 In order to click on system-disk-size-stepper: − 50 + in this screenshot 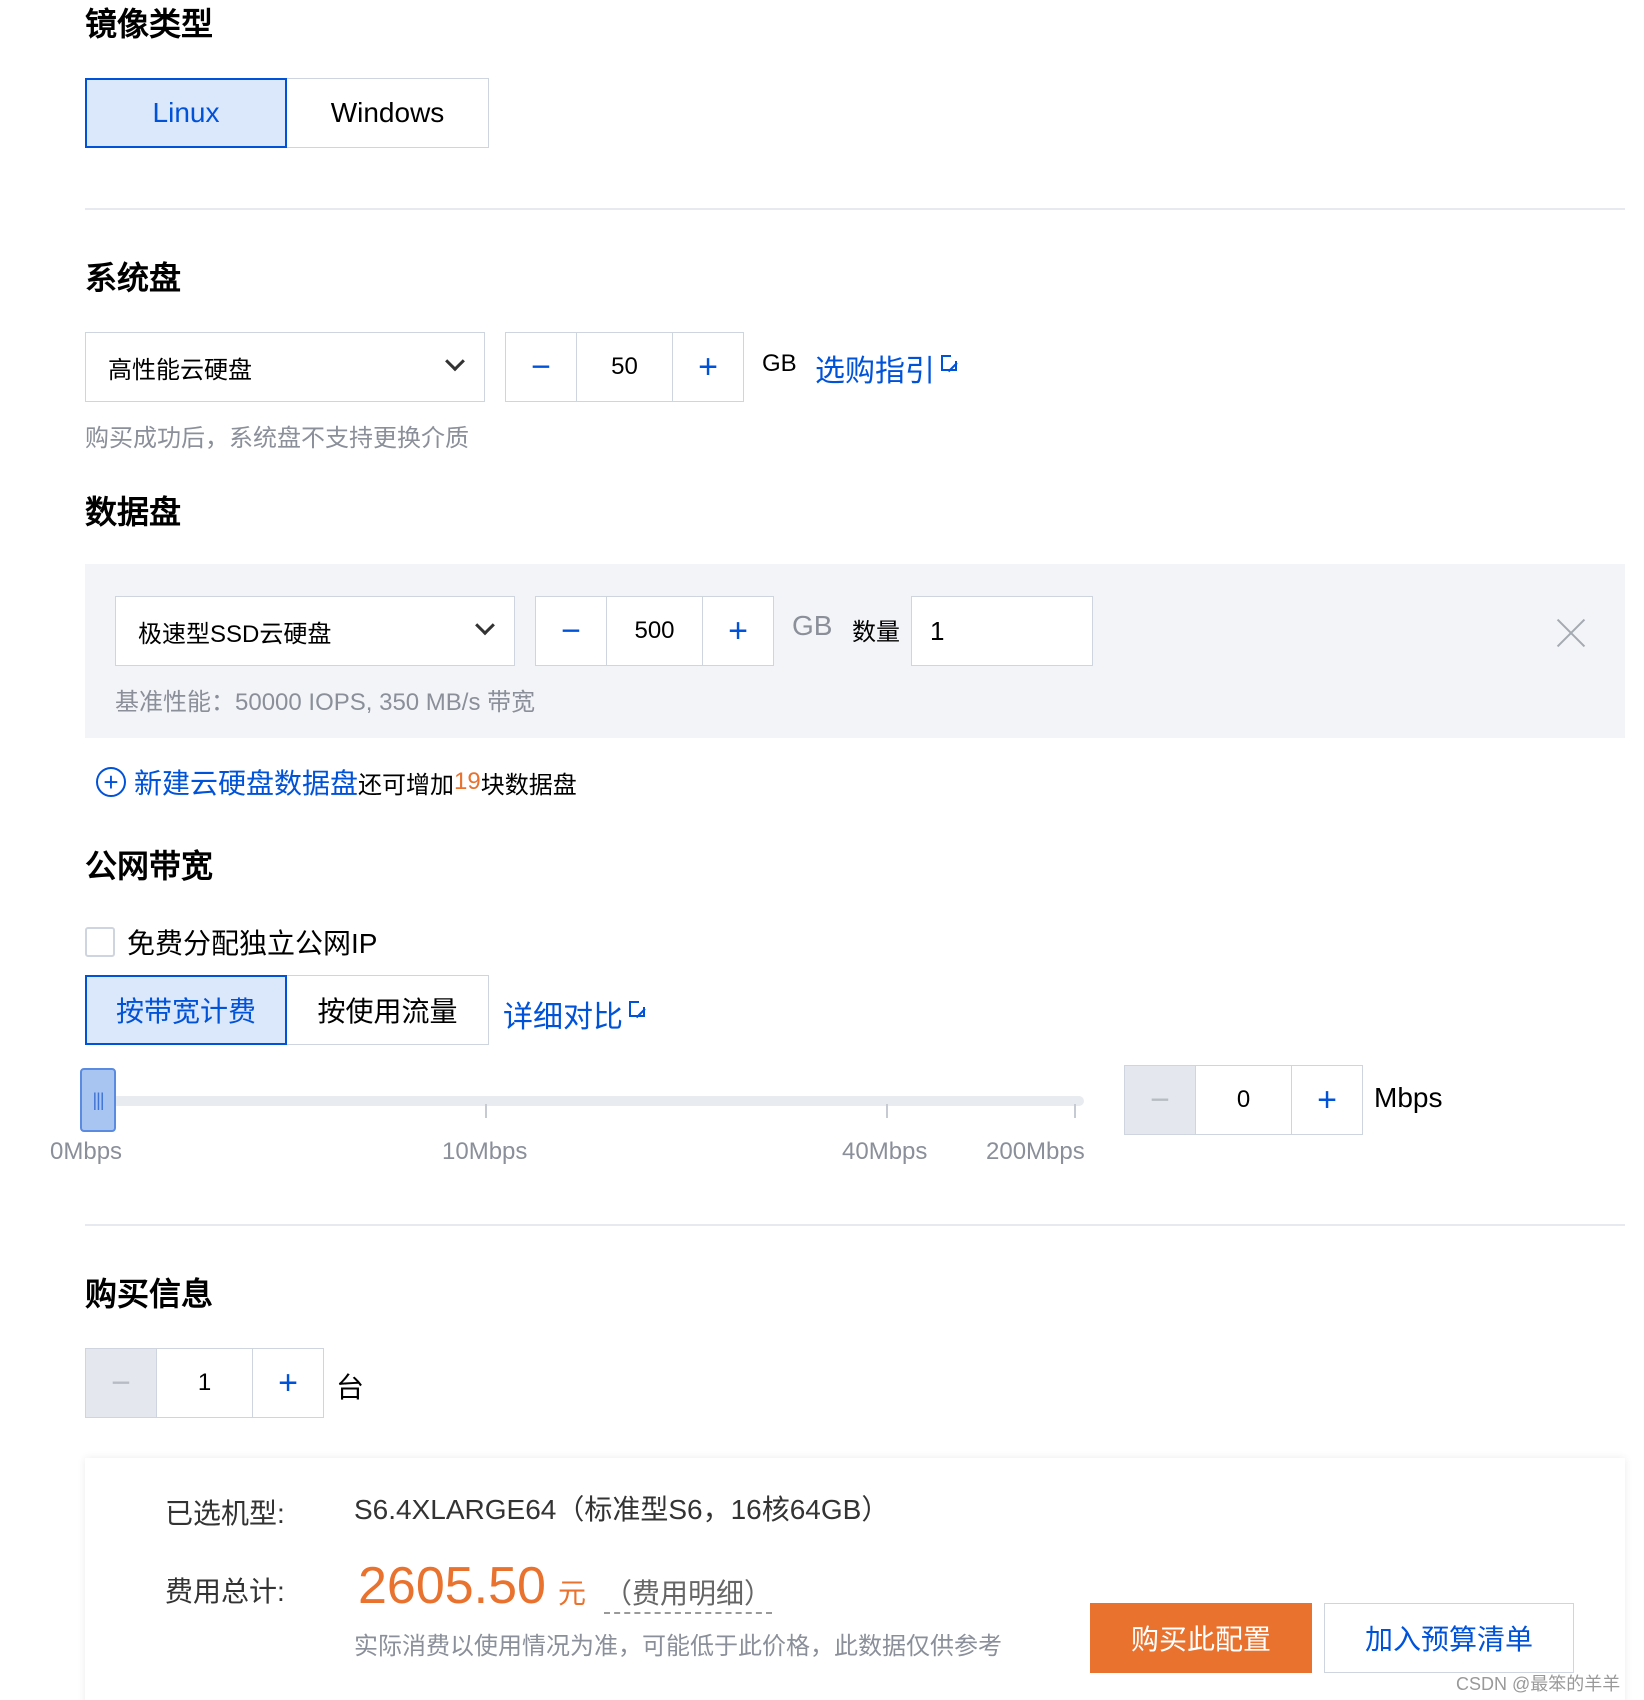, I will do `click(624, 367)`.